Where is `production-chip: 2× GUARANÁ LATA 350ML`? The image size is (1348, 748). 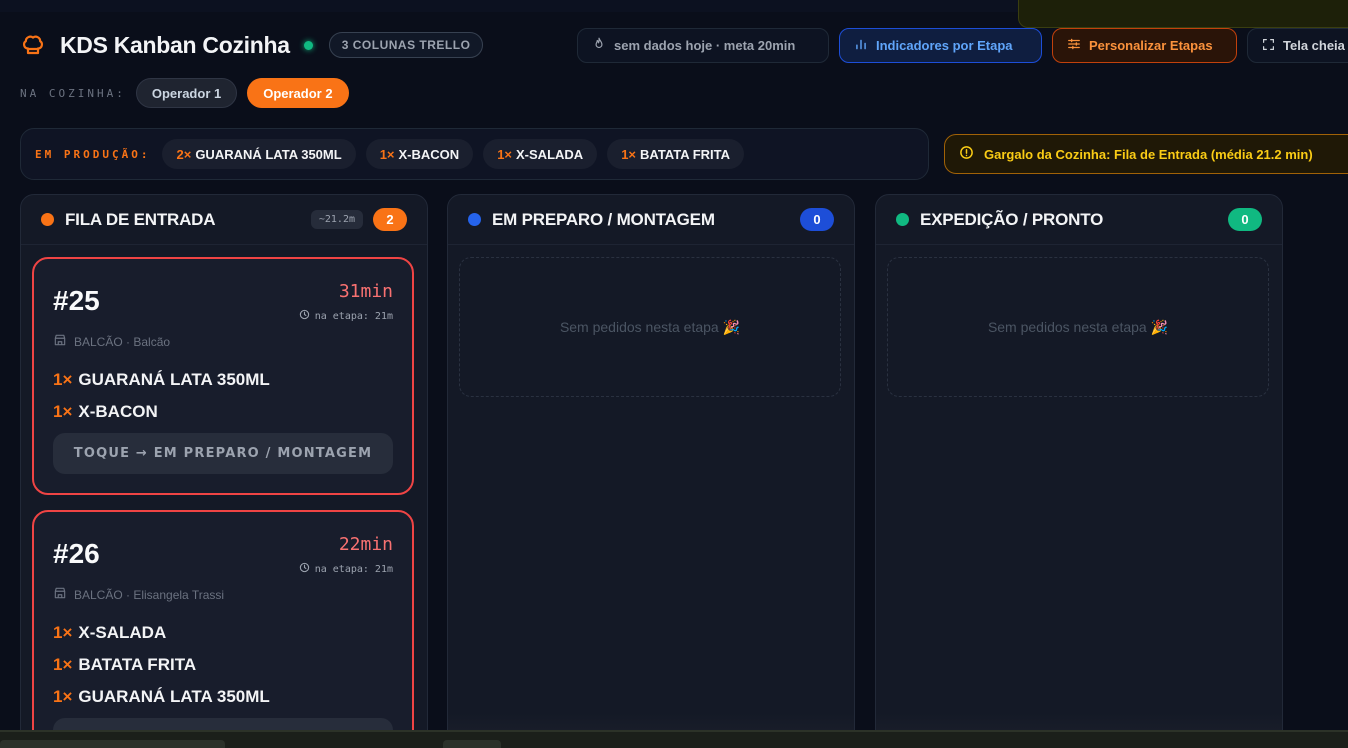 production-chip: 2× GUARANÁ LATA 350ML is located at coordinates (259, 154).